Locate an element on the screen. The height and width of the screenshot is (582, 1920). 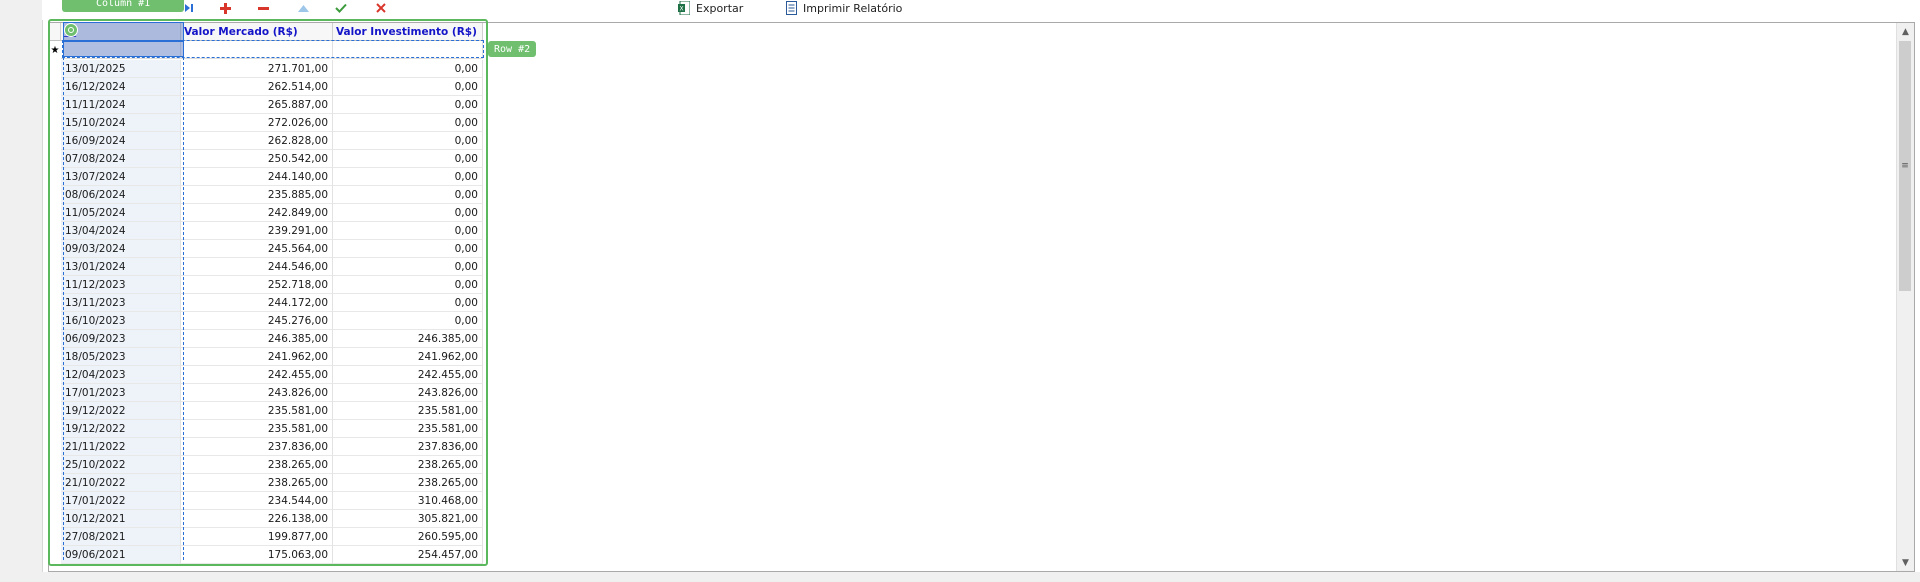
cell-data: 10/12/2021 is located at coordinates (121, 519).